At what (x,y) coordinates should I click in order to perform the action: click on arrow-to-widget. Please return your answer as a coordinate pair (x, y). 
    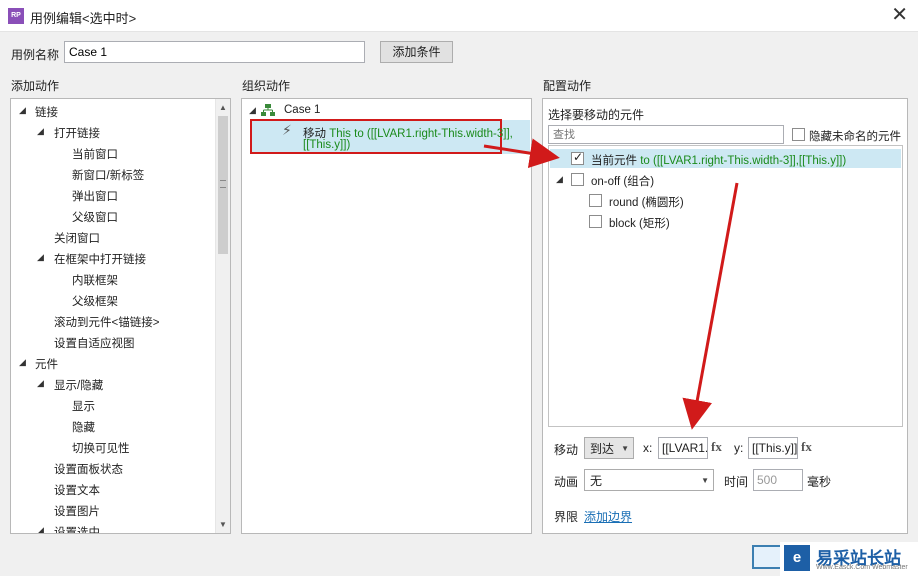
    Looking at the image, I should click on (521, 153).